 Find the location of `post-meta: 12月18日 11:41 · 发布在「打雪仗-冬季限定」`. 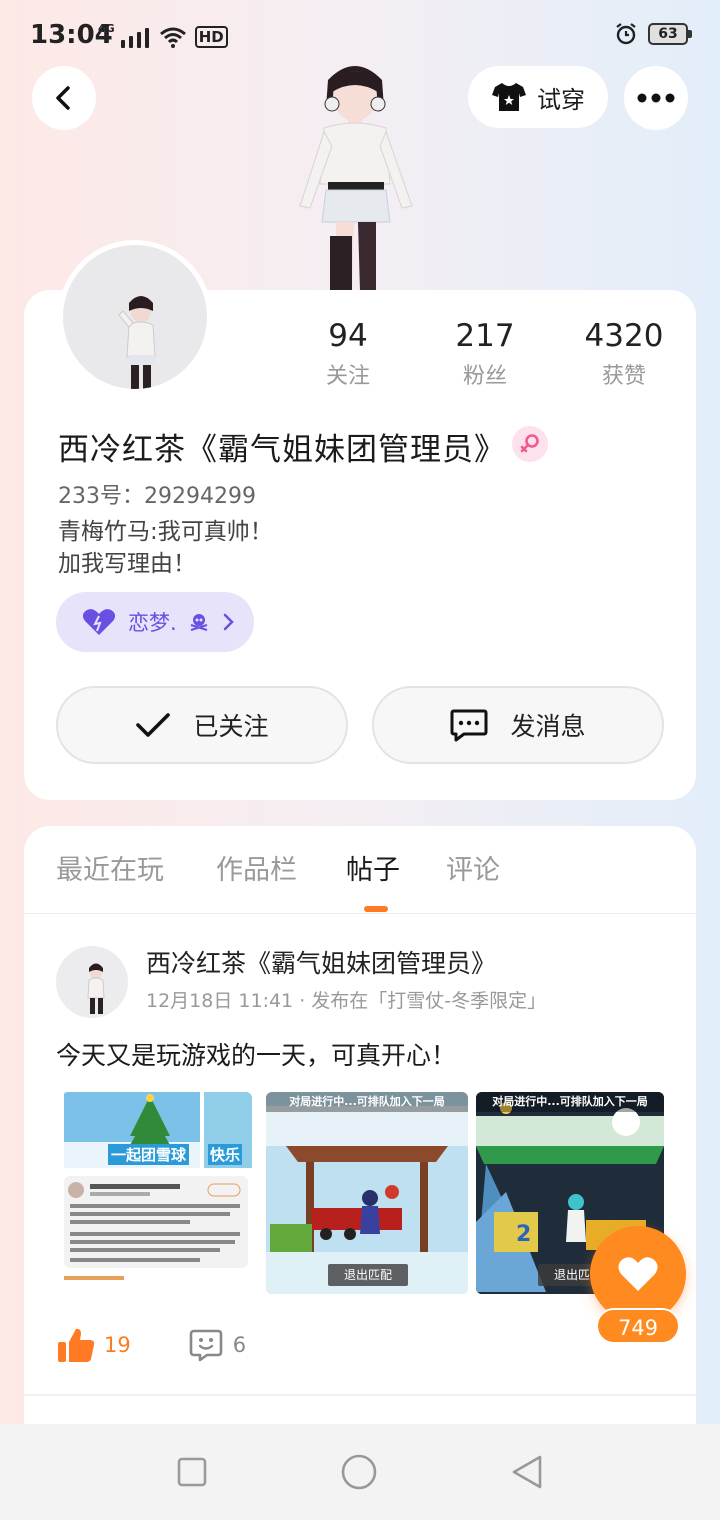

post-meta: 12月18日 11:41 · 发布在「打雪仗-冬季限定」 is located at coordinates (346, 1001).